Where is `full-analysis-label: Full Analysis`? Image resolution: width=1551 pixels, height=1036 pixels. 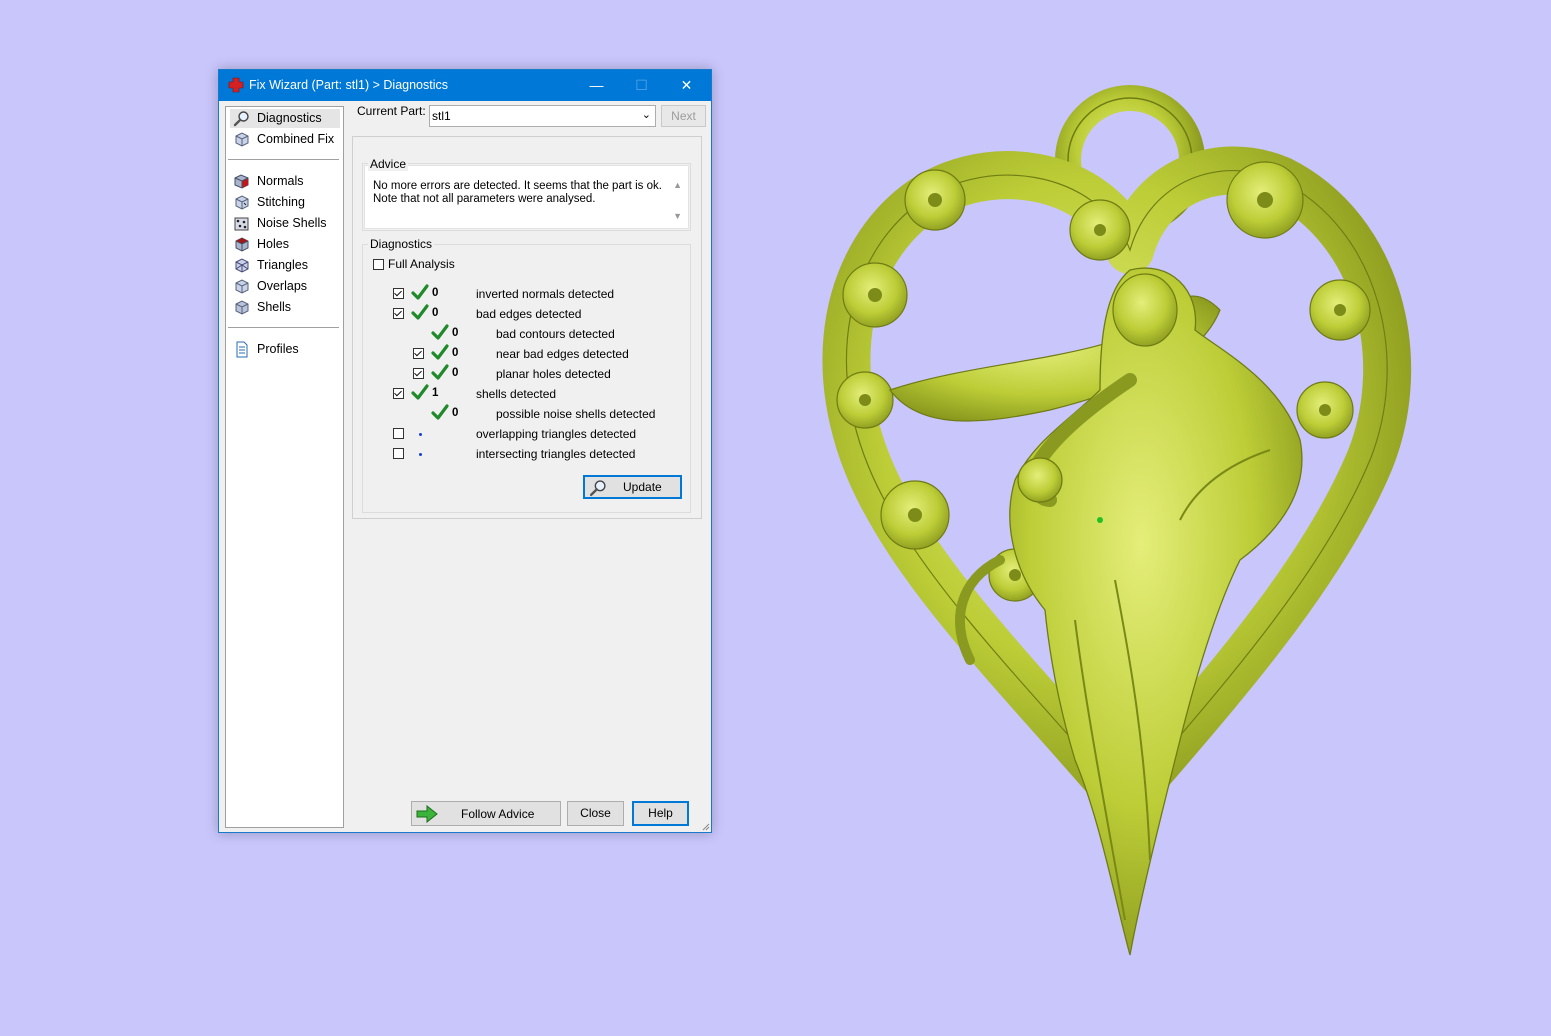
full-analysis-label: Full Analysis is located at coordinates (421, 264).